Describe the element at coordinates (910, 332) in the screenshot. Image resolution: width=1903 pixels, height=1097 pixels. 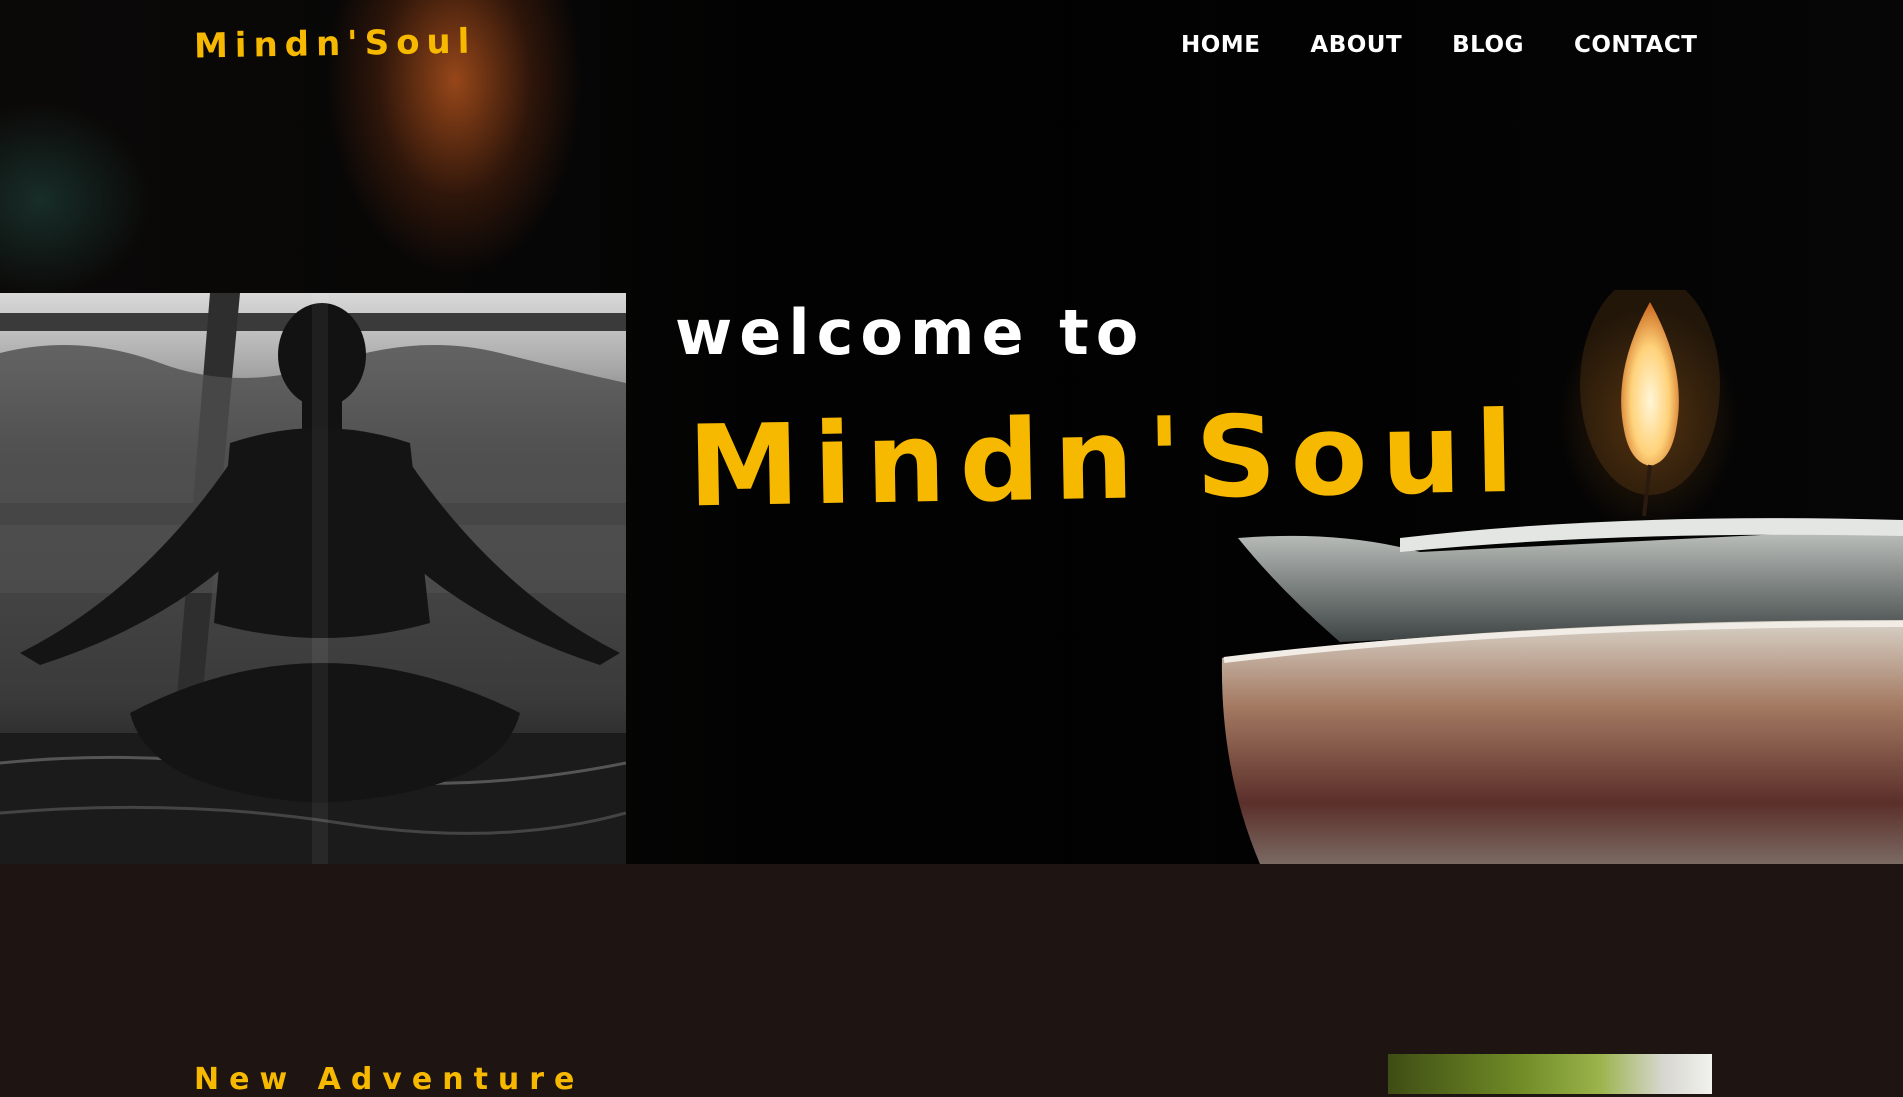
I see `welcome-heading: welcome to` at that location.